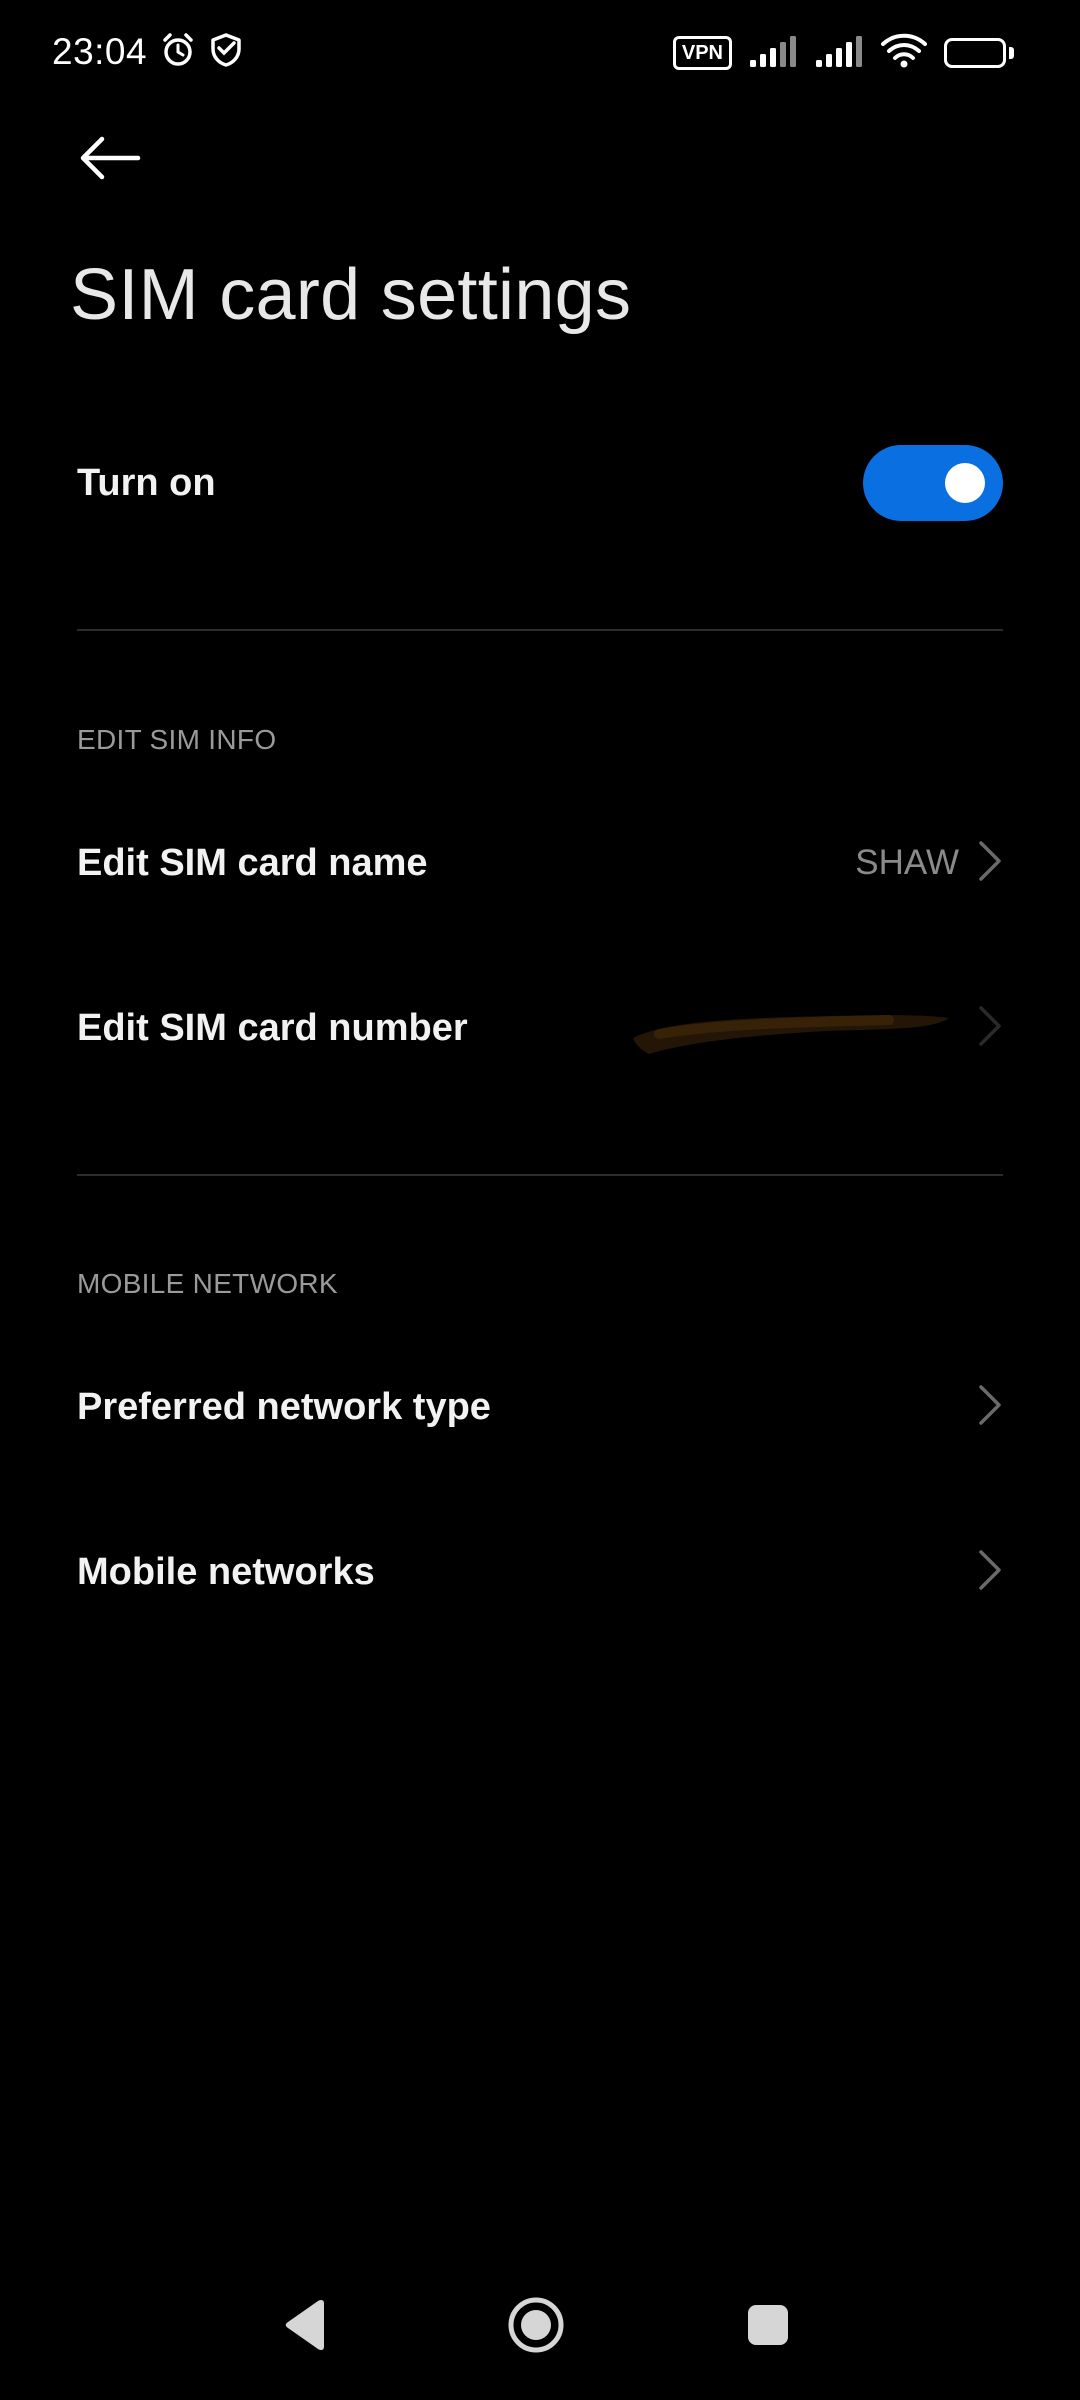 Image resolution: width=1080 pixels, height=2400 pixels. I want to click on edit-sim-number-right, so click(816, 1028).